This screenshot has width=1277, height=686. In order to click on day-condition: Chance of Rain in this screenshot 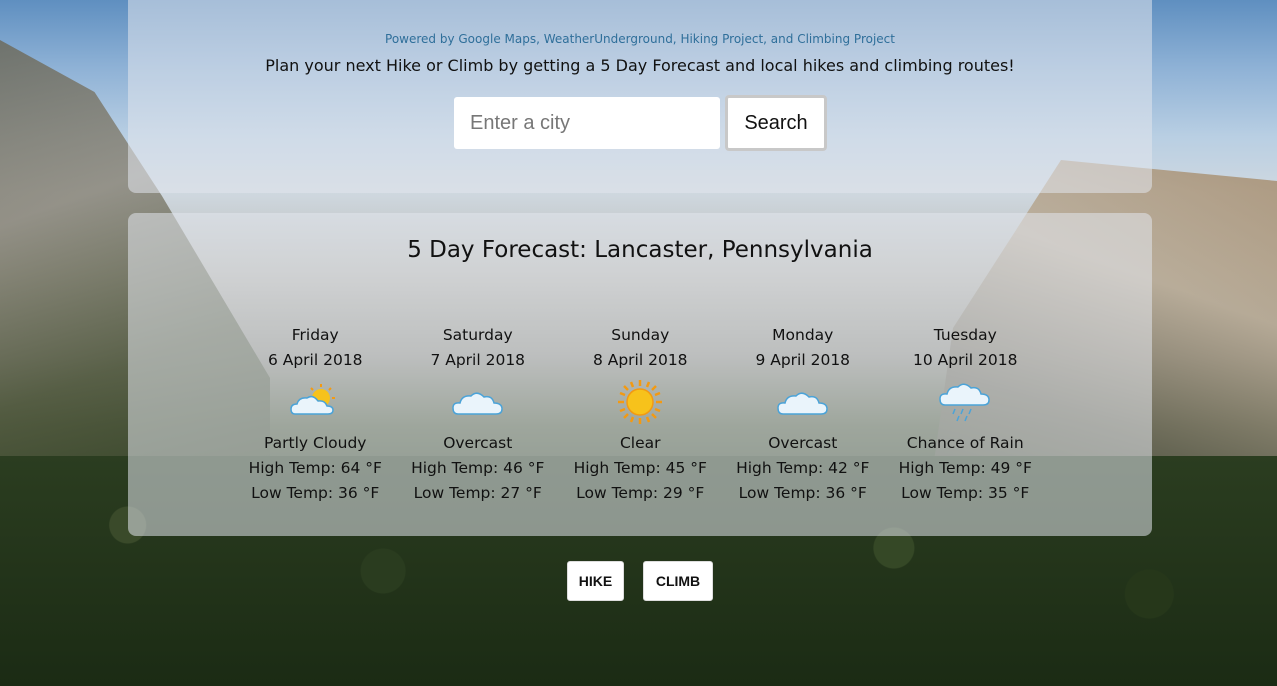, I will do `click(965, 443)`.